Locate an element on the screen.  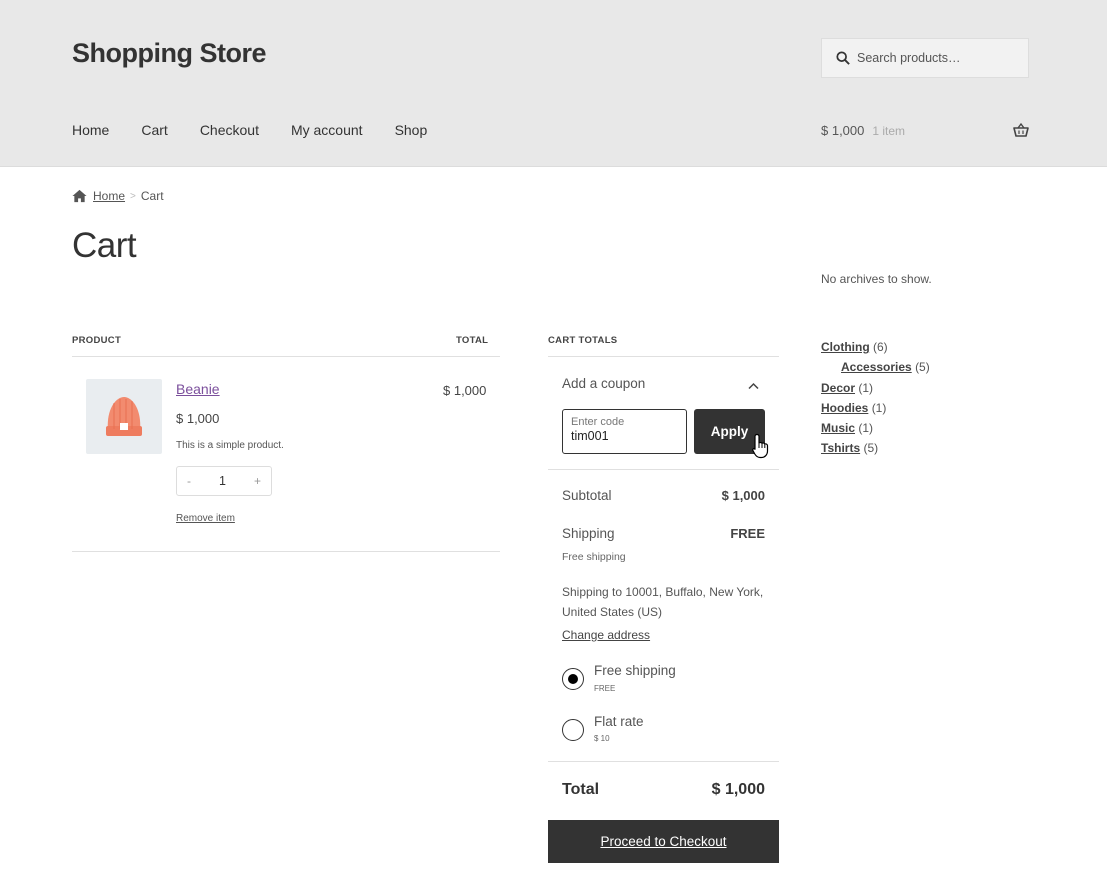
beanie-image-icon is located at coordinates (124, 416).